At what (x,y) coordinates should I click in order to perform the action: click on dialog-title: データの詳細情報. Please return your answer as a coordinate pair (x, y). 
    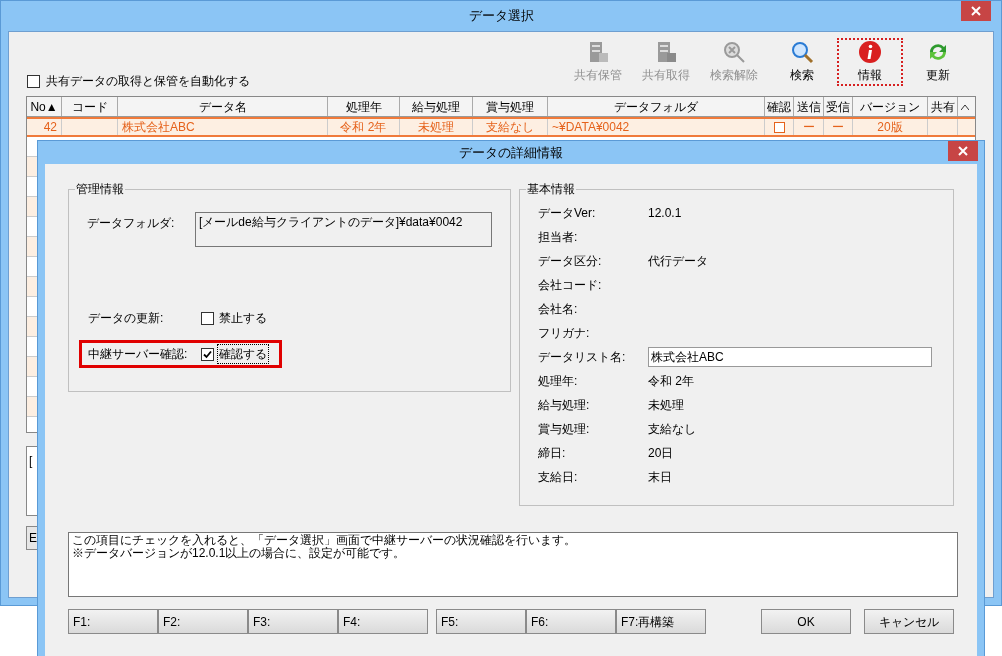
    Looking at the image, I should click on (511, 152).